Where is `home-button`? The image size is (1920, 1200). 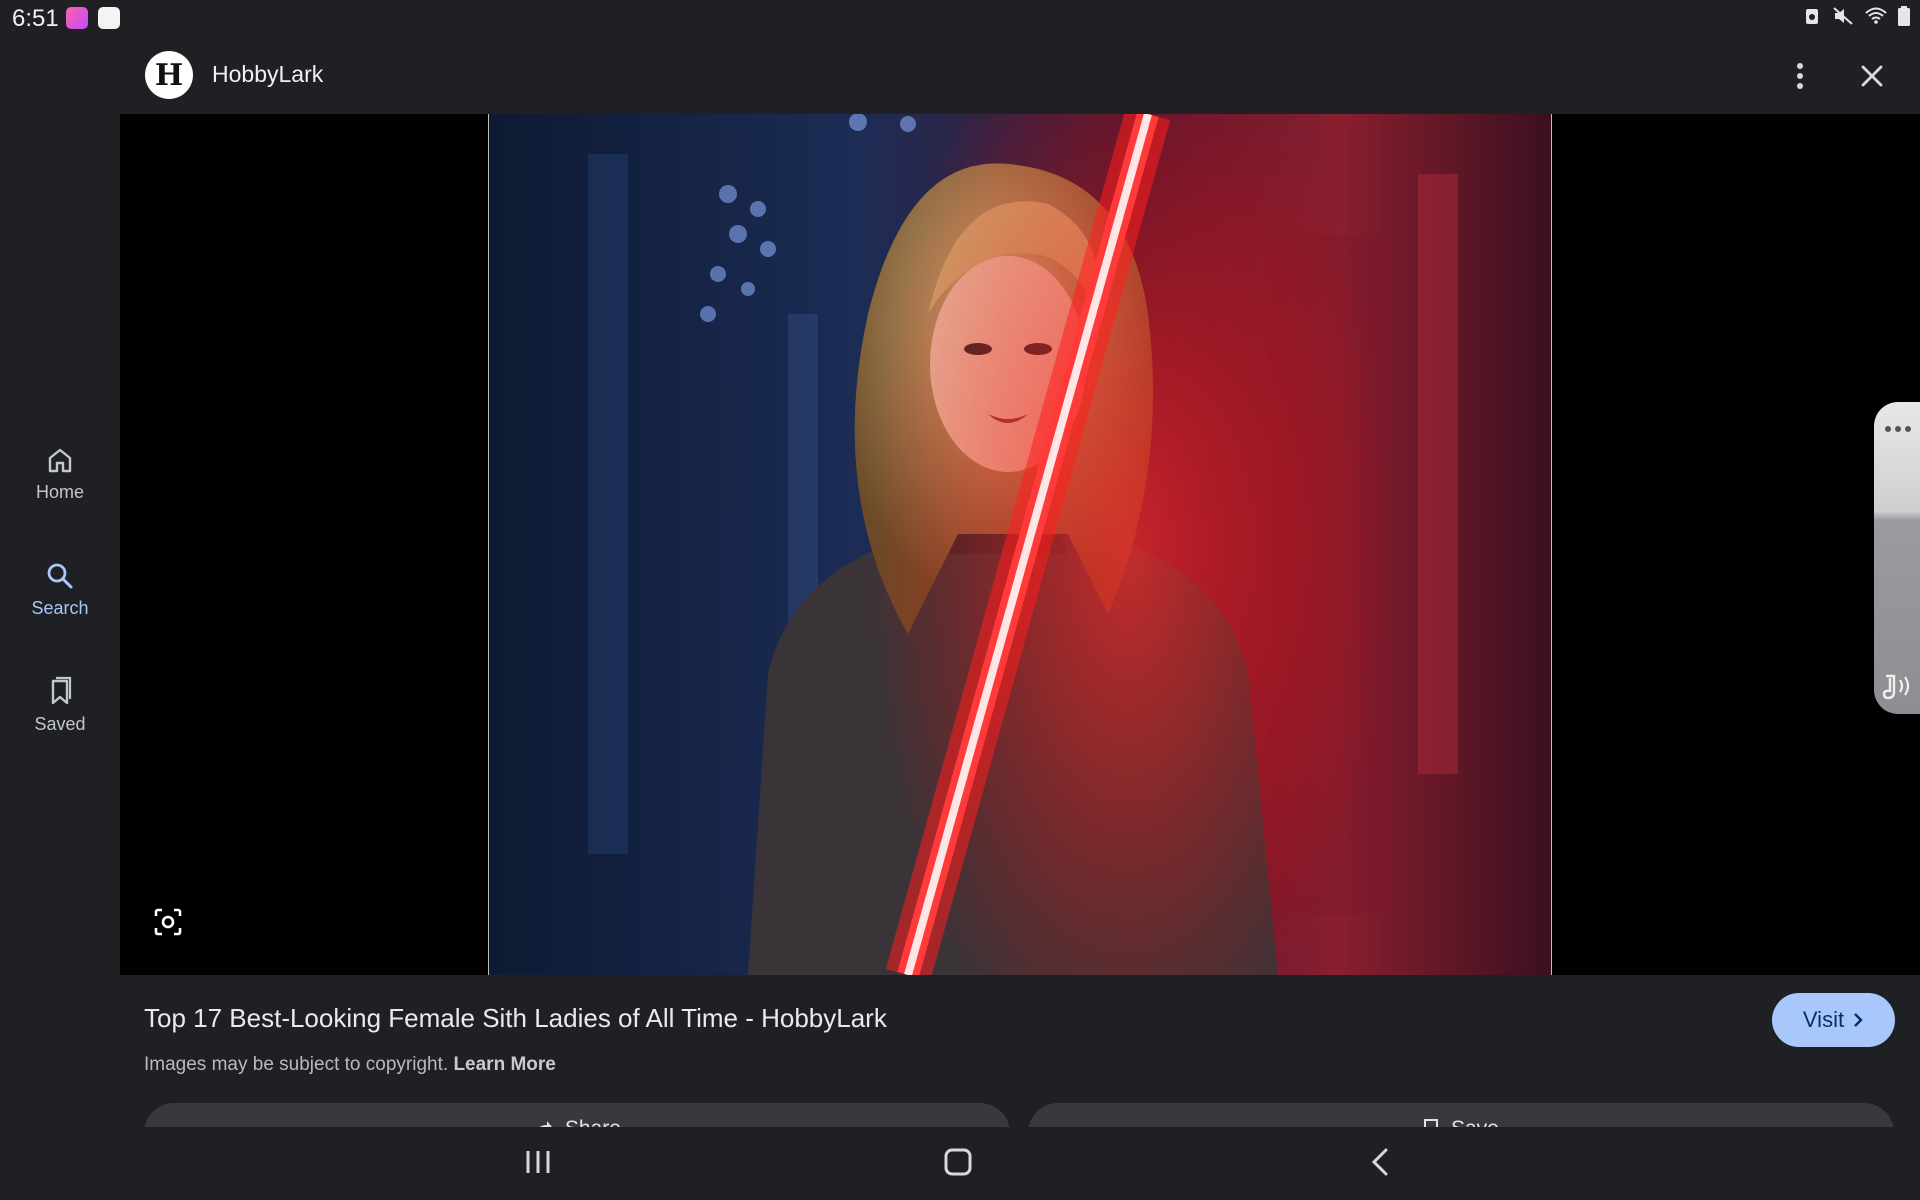 home-button is located at coordinates (958, 1164).